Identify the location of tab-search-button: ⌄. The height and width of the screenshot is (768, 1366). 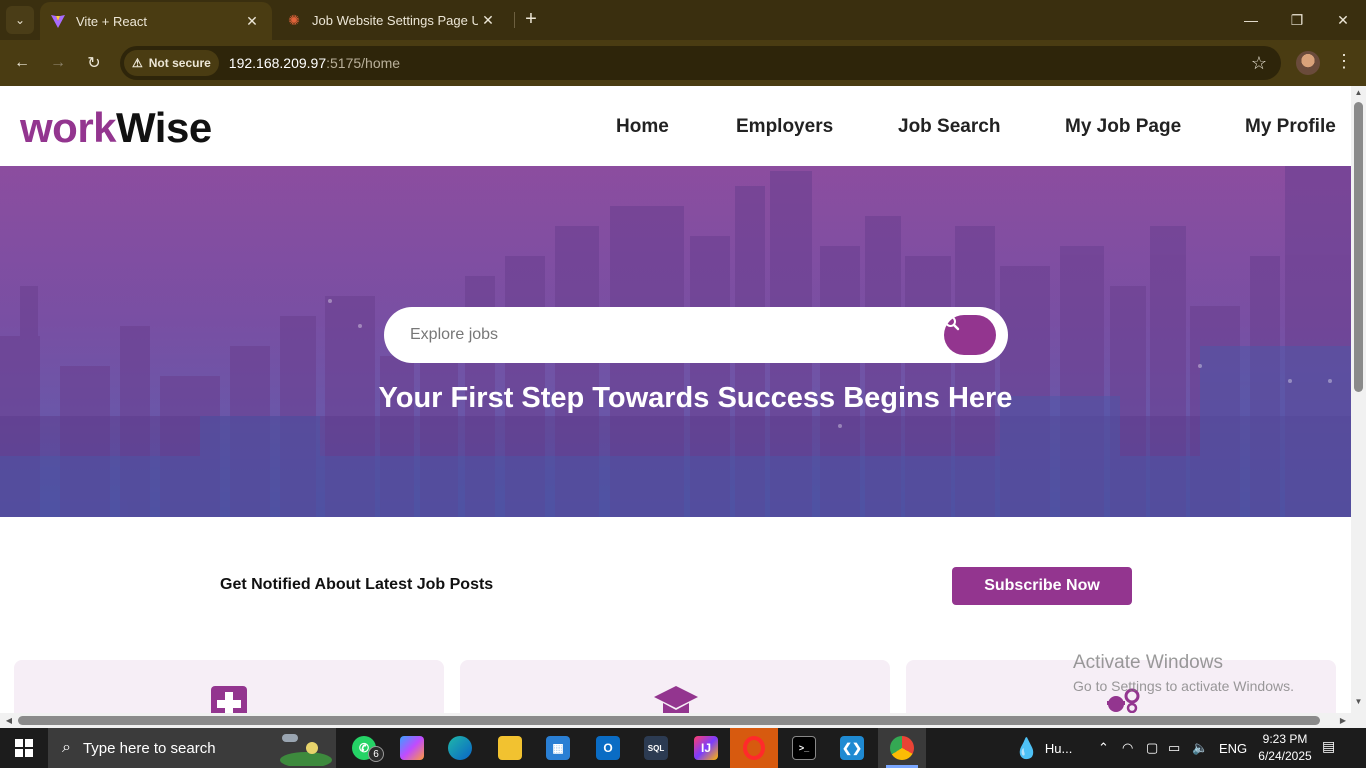
(20, 20).